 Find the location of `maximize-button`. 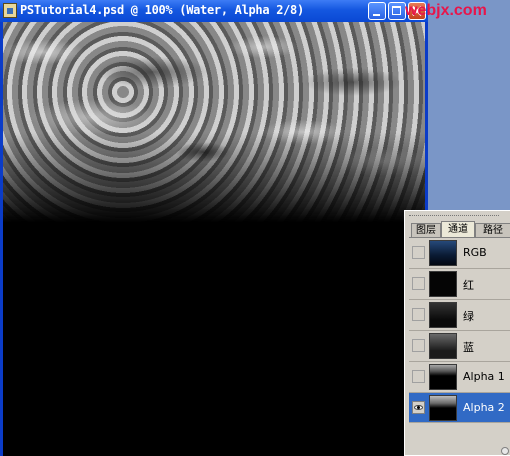

maximize-button is located at coordinates (397, 11).